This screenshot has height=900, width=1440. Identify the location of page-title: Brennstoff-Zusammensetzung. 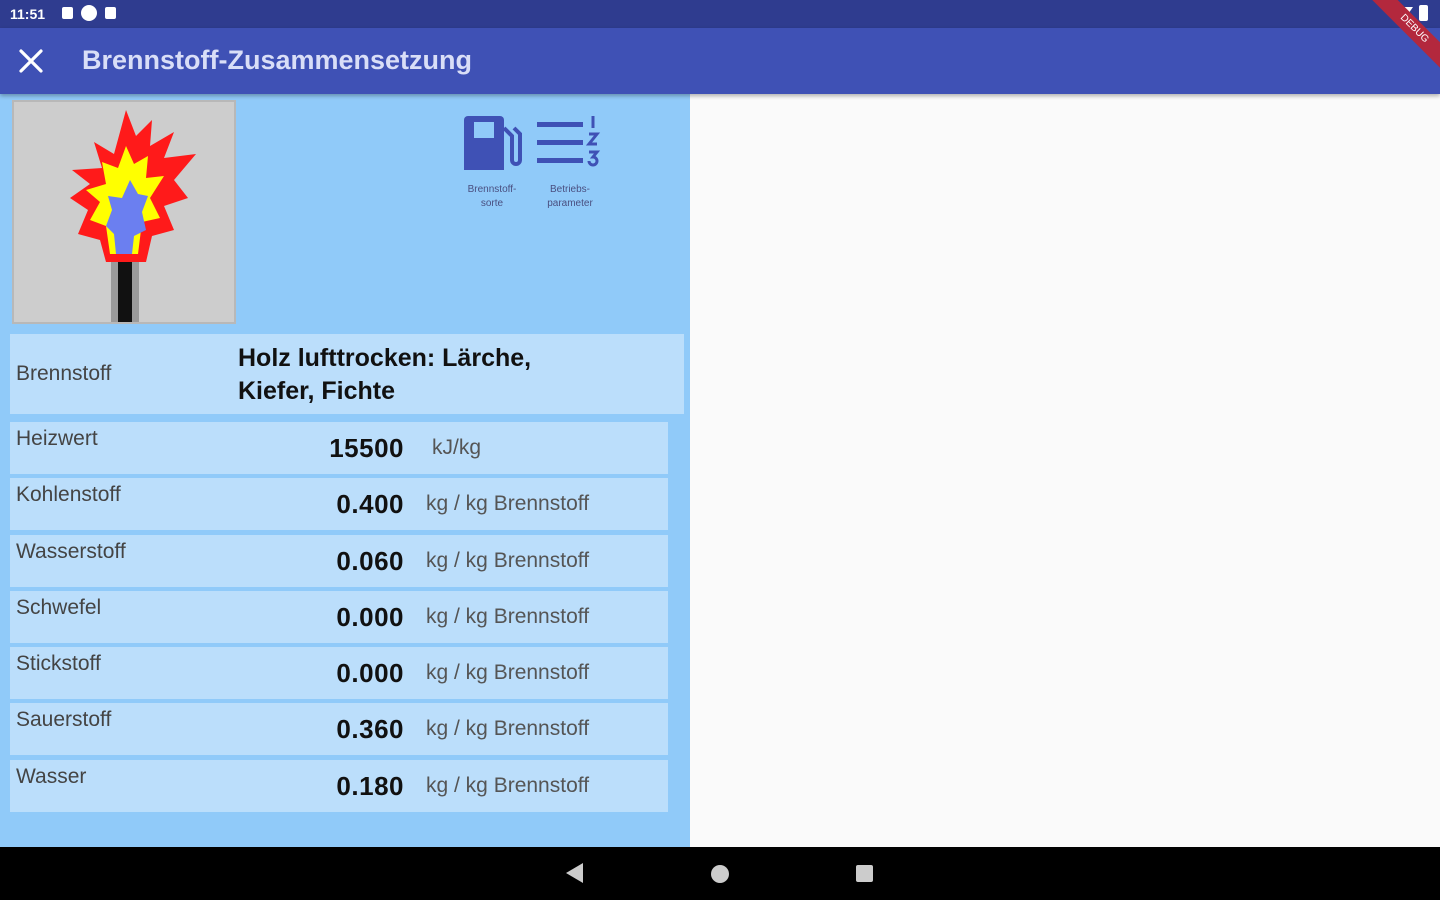
(277, 60).